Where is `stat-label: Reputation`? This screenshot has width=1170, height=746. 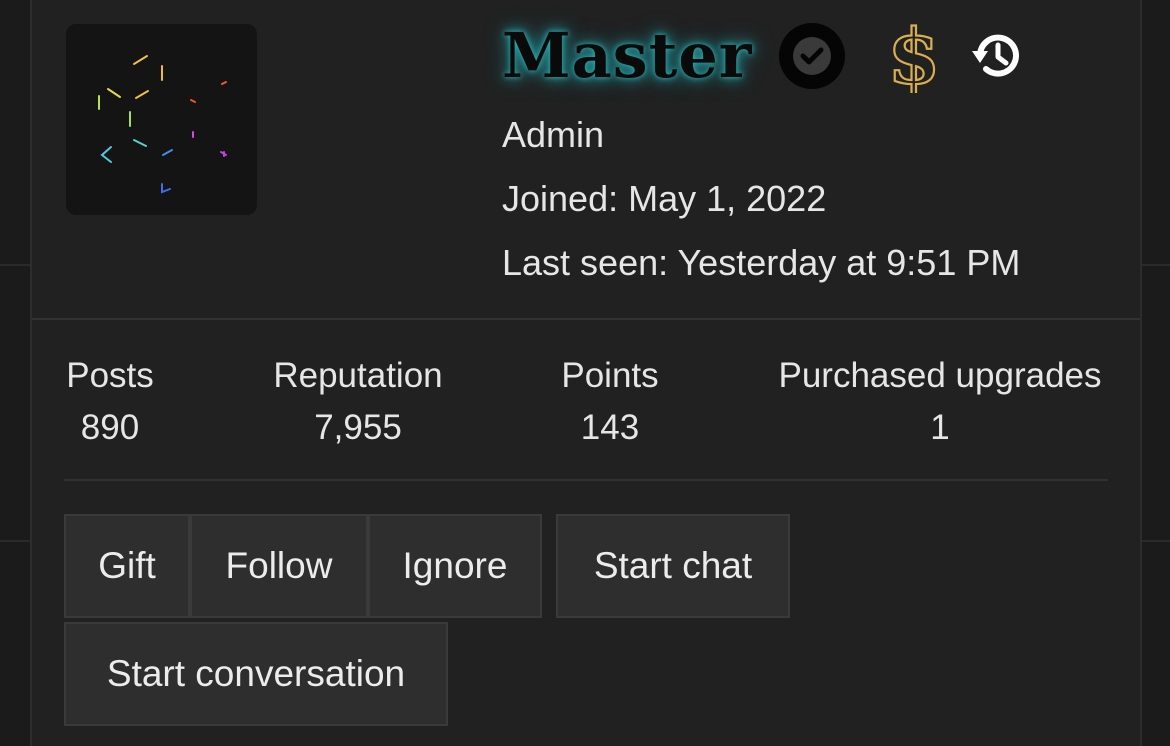 stat-label: Reputation is located at coordinates (358, 375).